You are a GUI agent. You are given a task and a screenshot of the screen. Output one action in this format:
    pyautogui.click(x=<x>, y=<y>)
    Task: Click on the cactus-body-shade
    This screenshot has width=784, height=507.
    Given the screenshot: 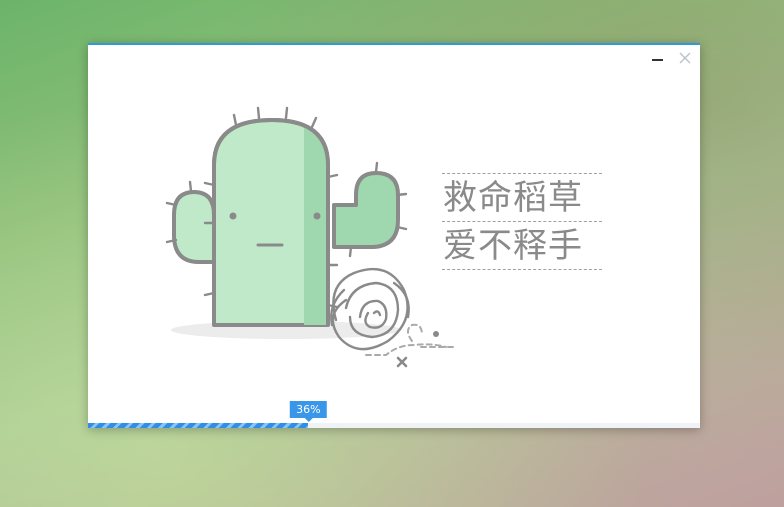 What is the action you would take?
    pyautogui.click(x=316, y=226)
    